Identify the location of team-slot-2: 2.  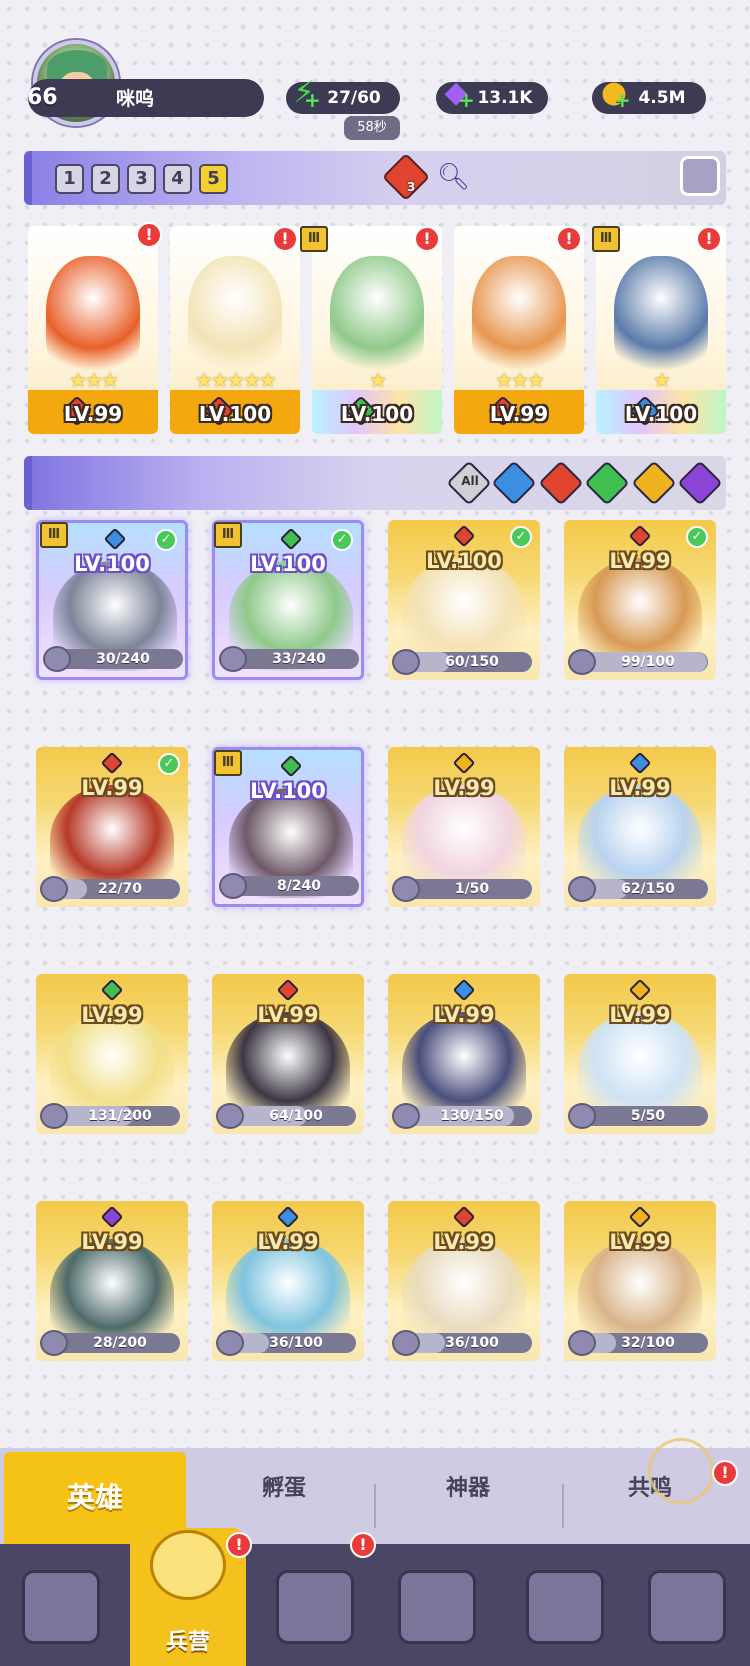
(105, 179).